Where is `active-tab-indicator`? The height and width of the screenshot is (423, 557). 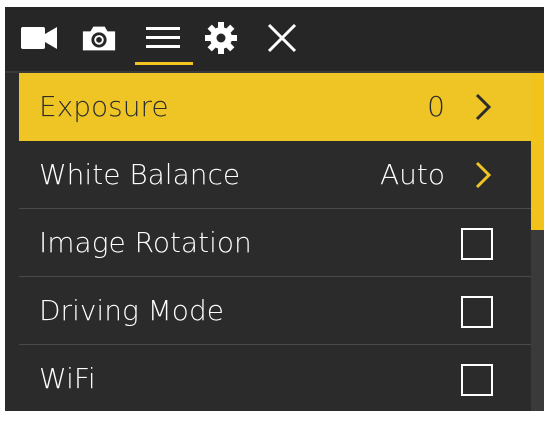
active-tab-indicator is located at coordinates (164, 63).